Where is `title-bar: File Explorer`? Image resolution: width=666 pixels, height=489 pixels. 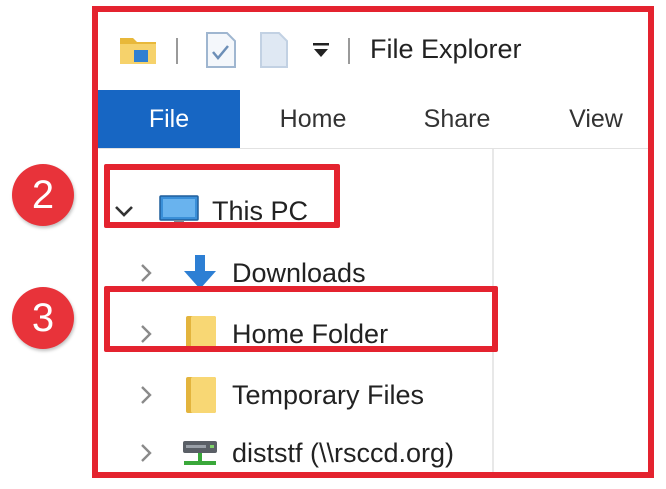 title-bar: File Explorer is located at coordinates (373, 51).